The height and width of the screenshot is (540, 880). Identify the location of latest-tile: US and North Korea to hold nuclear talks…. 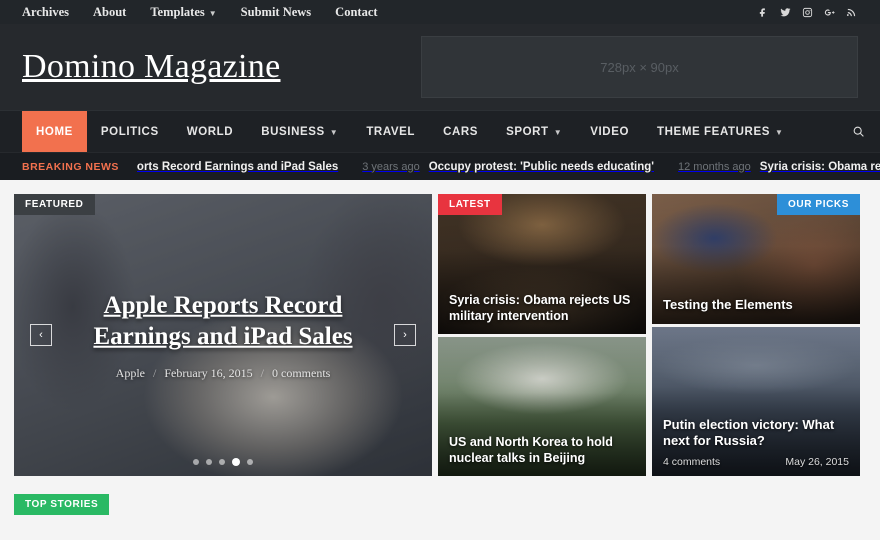
(542, 406).